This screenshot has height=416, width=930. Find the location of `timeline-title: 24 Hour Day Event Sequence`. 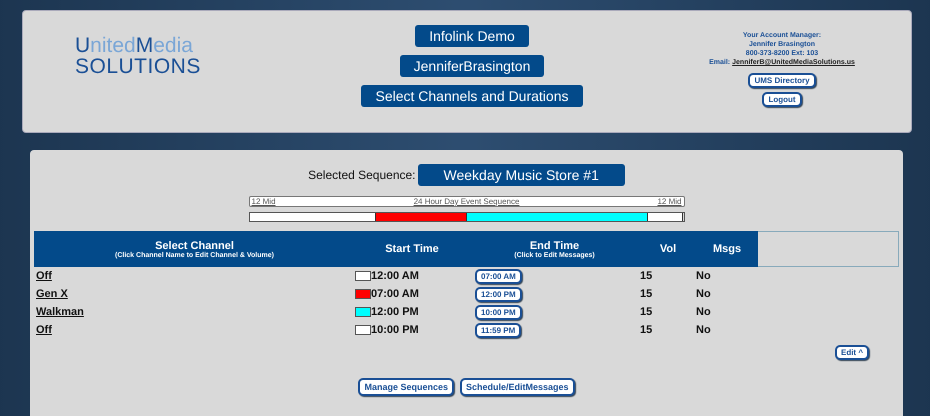

timeline-title: 24 Hour Day Event Sequence is located at coordinates (467, 201).